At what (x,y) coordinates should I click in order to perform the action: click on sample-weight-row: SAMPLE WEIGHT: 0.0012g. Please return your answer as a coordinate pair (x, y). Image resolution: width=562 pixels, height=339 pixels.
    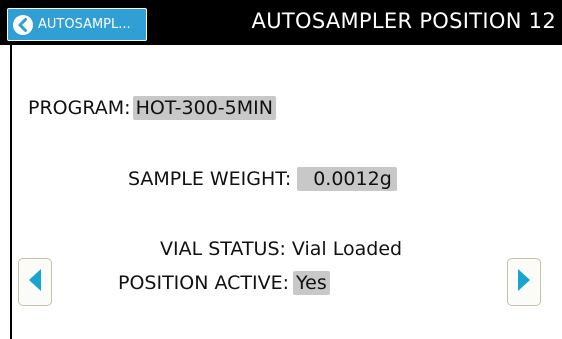
    Looking at the image, I should click on (262, 179).